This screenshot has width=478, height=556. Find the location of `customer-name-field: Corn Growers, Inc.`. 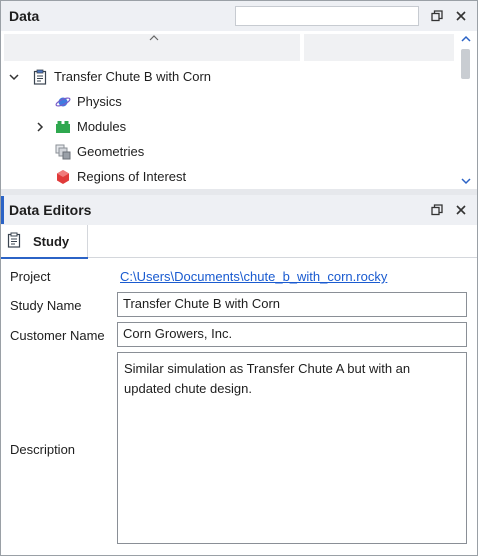

customer-name-field: Corn Growers, Inc. is located at coordinates (292, 334).